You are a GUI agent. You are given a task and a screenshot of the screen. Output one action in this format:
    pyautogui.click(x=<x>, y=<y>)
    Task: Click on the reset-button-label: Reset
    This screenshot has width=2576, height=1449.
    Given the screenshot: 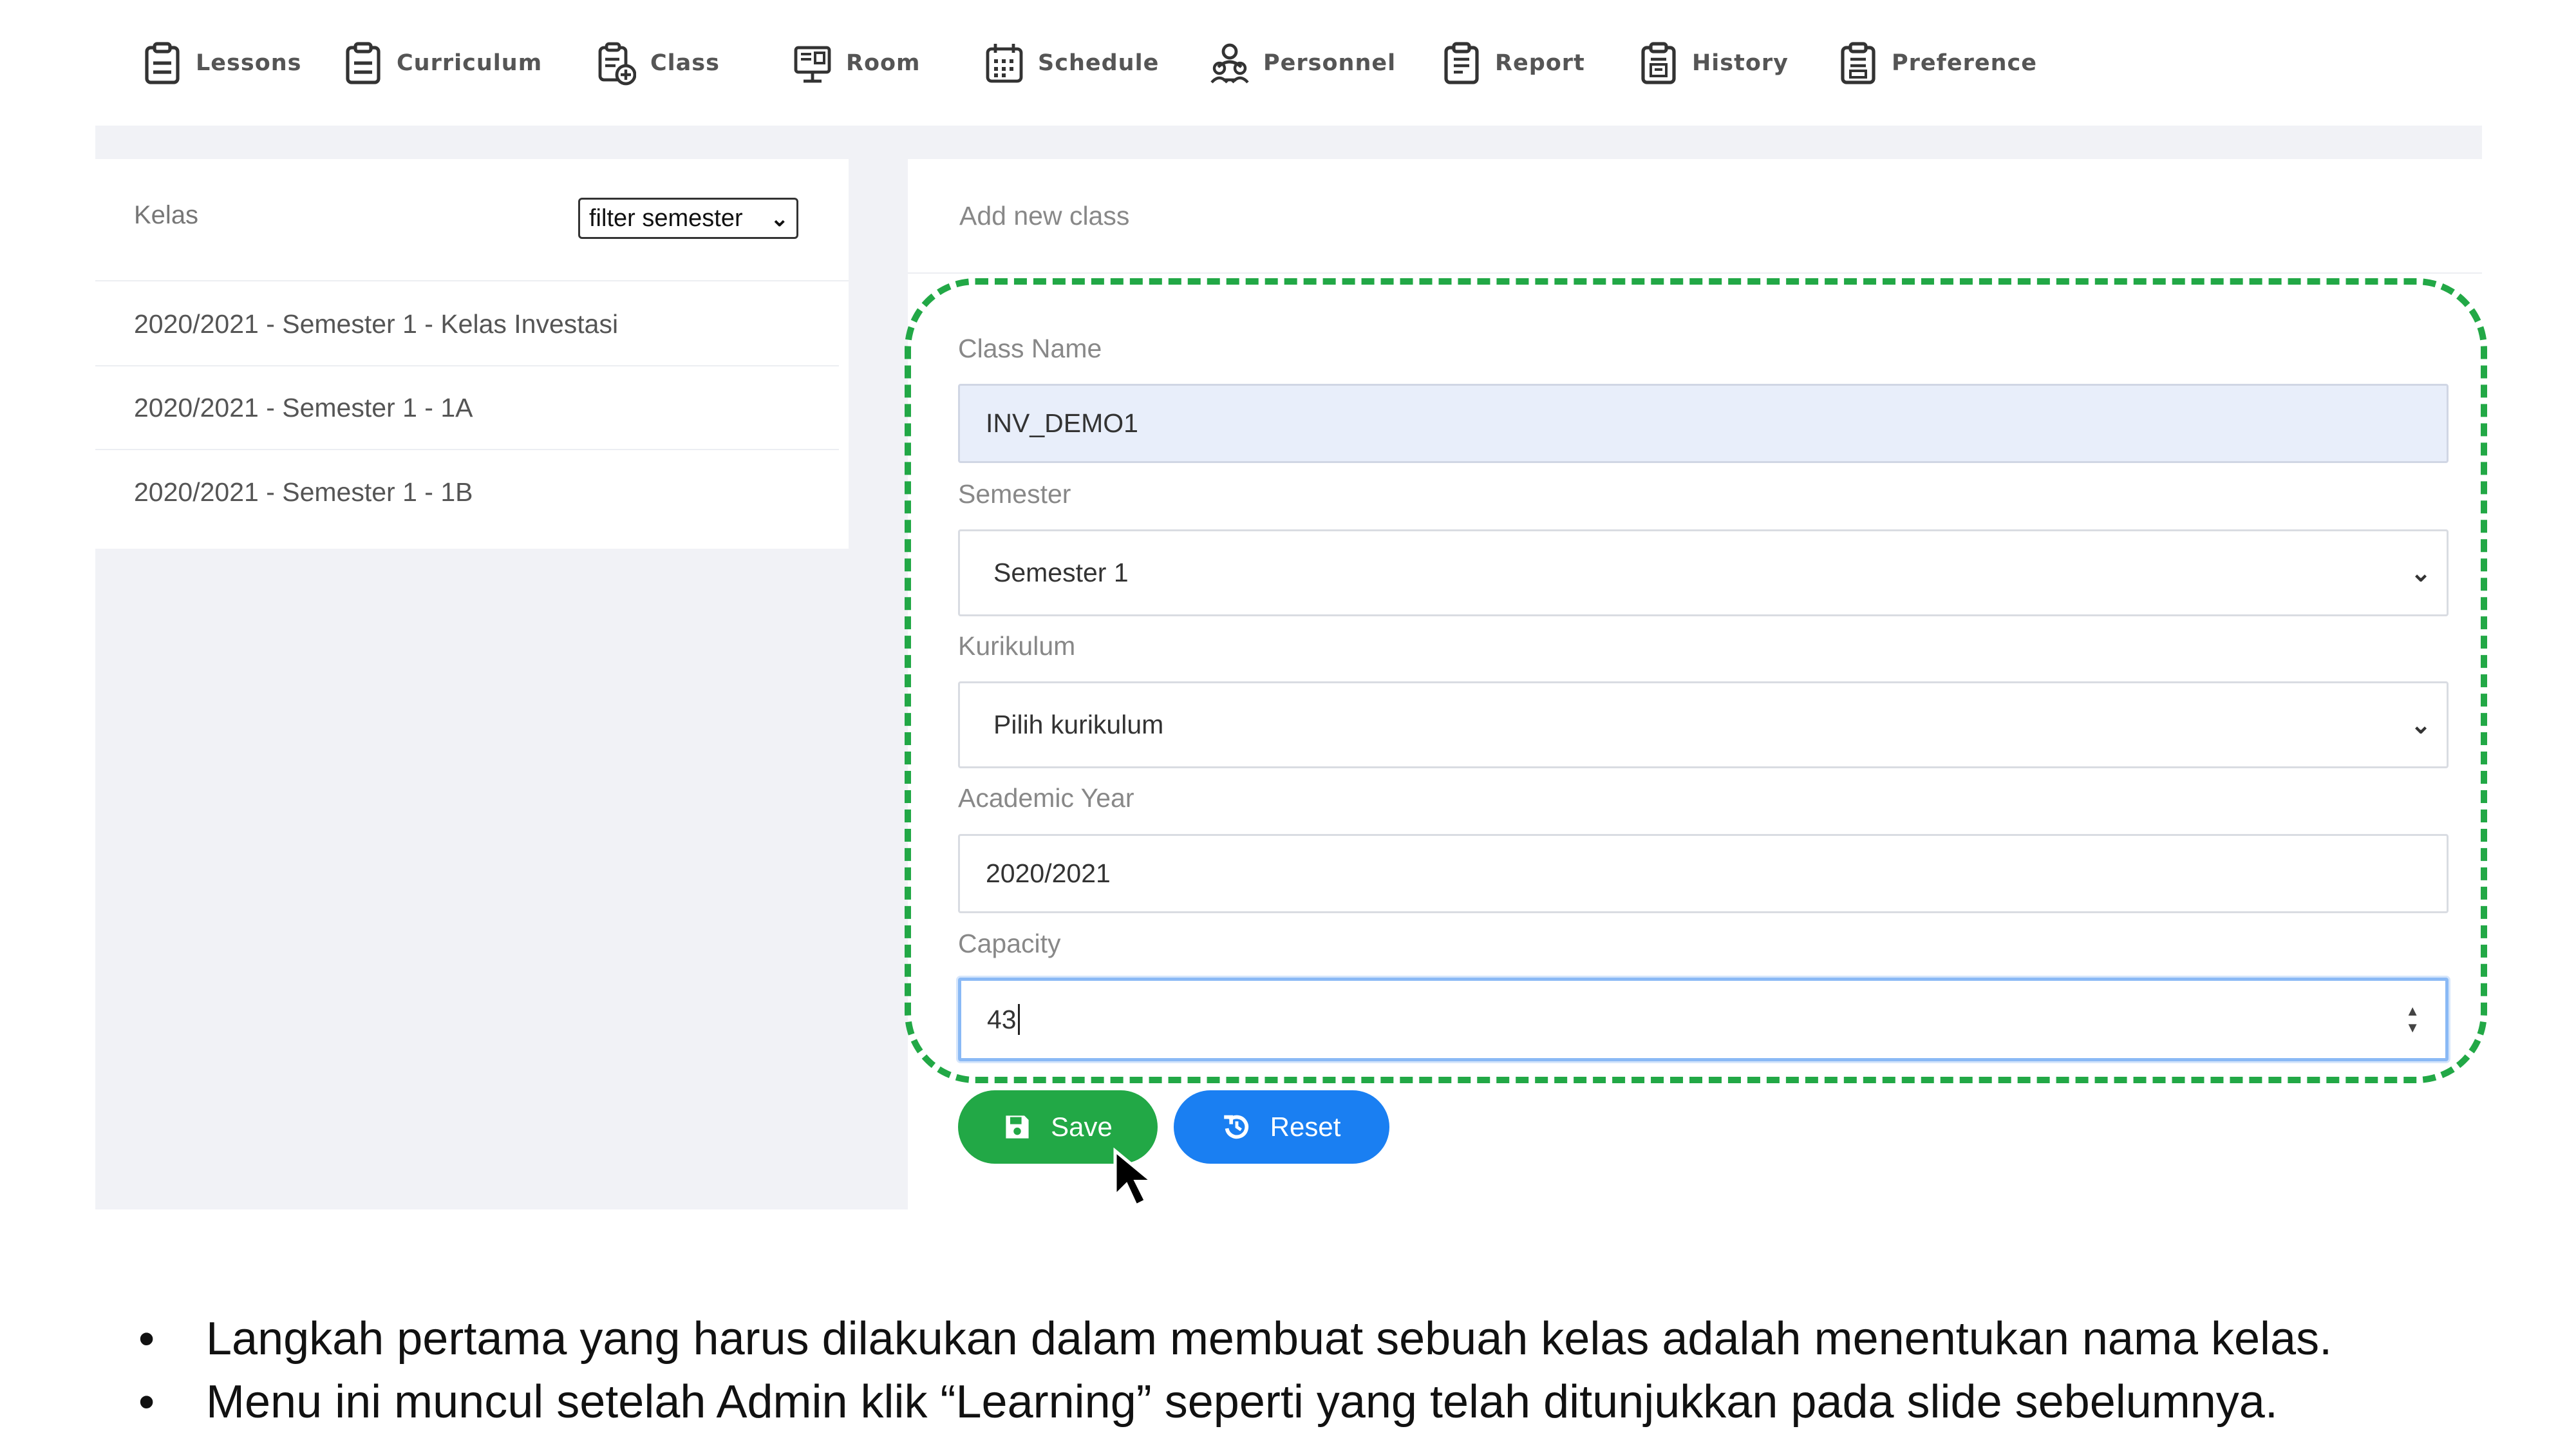 What is the action you would take?
    pyautogui.click(x=1305, y=1127)
    